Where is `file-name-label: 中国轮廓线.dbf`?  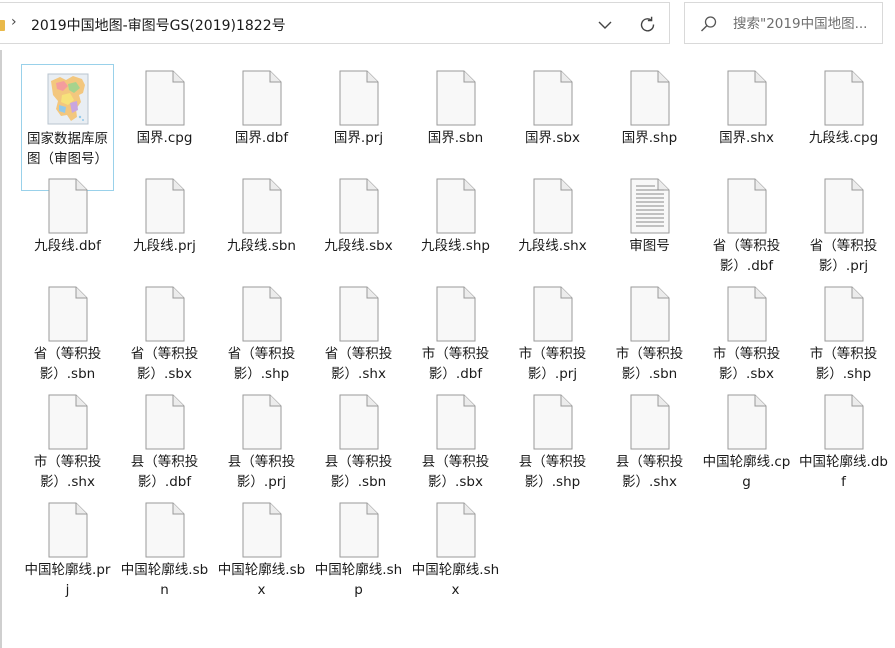 file-name-label: 中国轮廓线.dbf is located at coordinates (843, 472).